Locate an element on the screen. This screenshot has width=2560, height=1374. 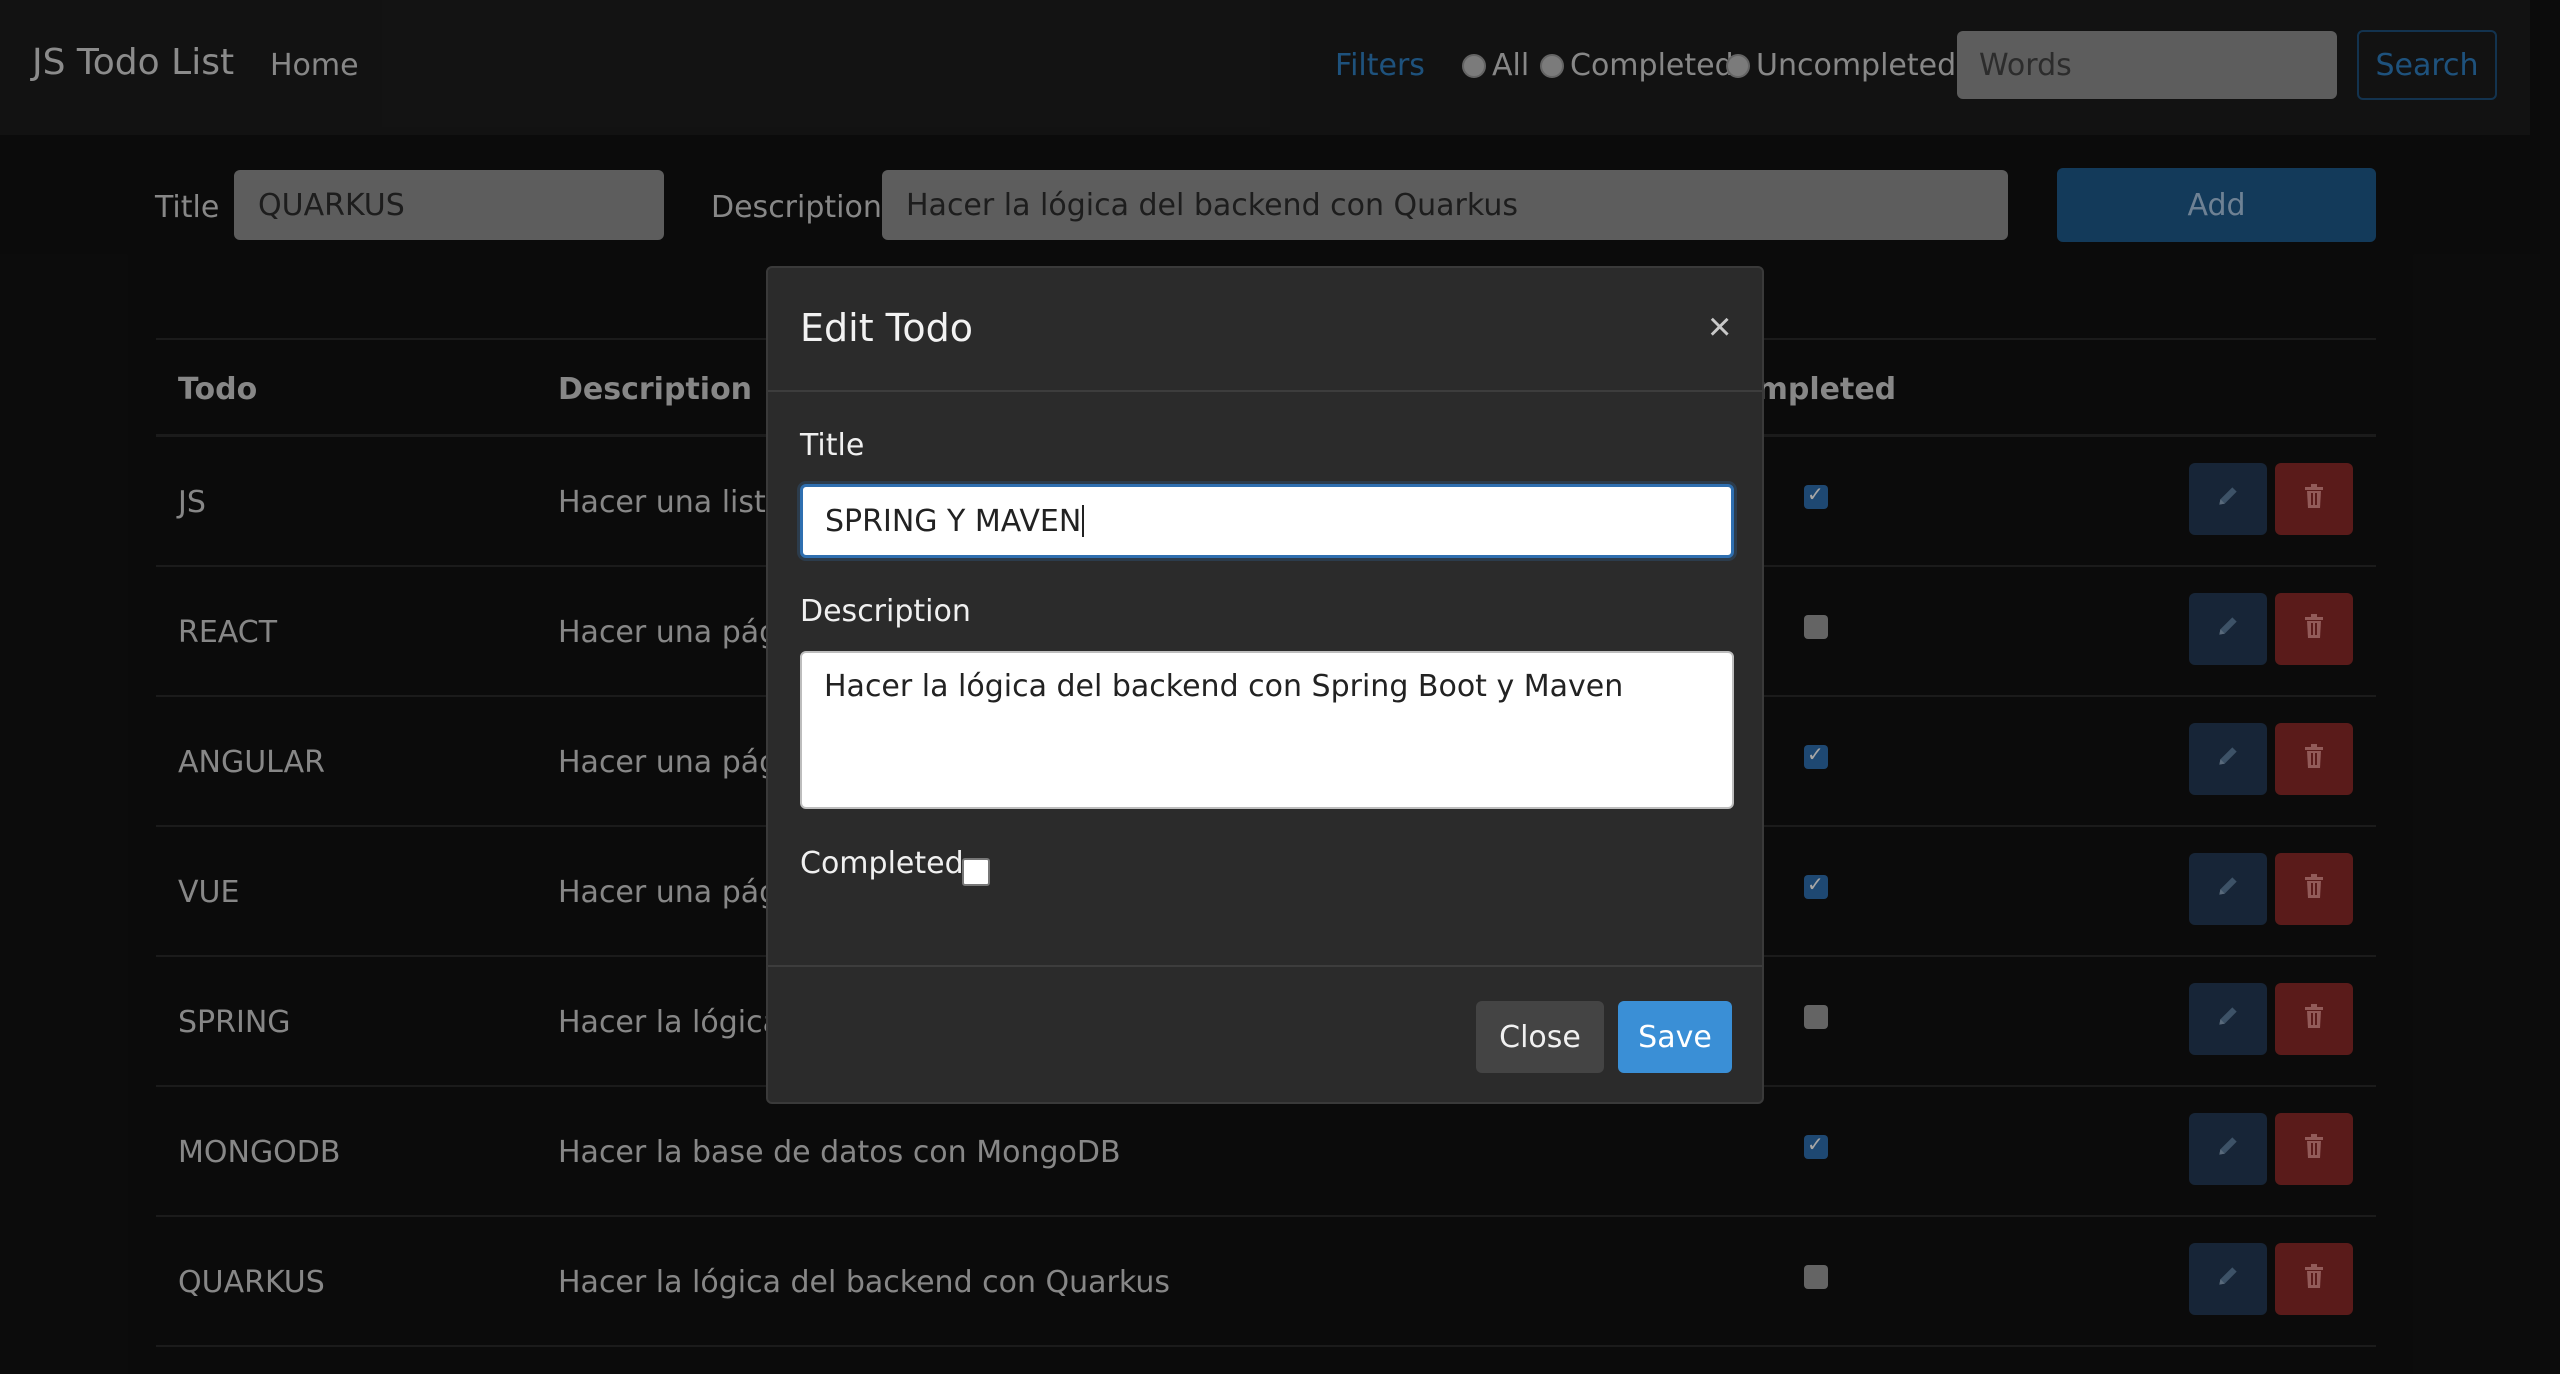
modal-footer-divider is located at coordinates (1265, 966).